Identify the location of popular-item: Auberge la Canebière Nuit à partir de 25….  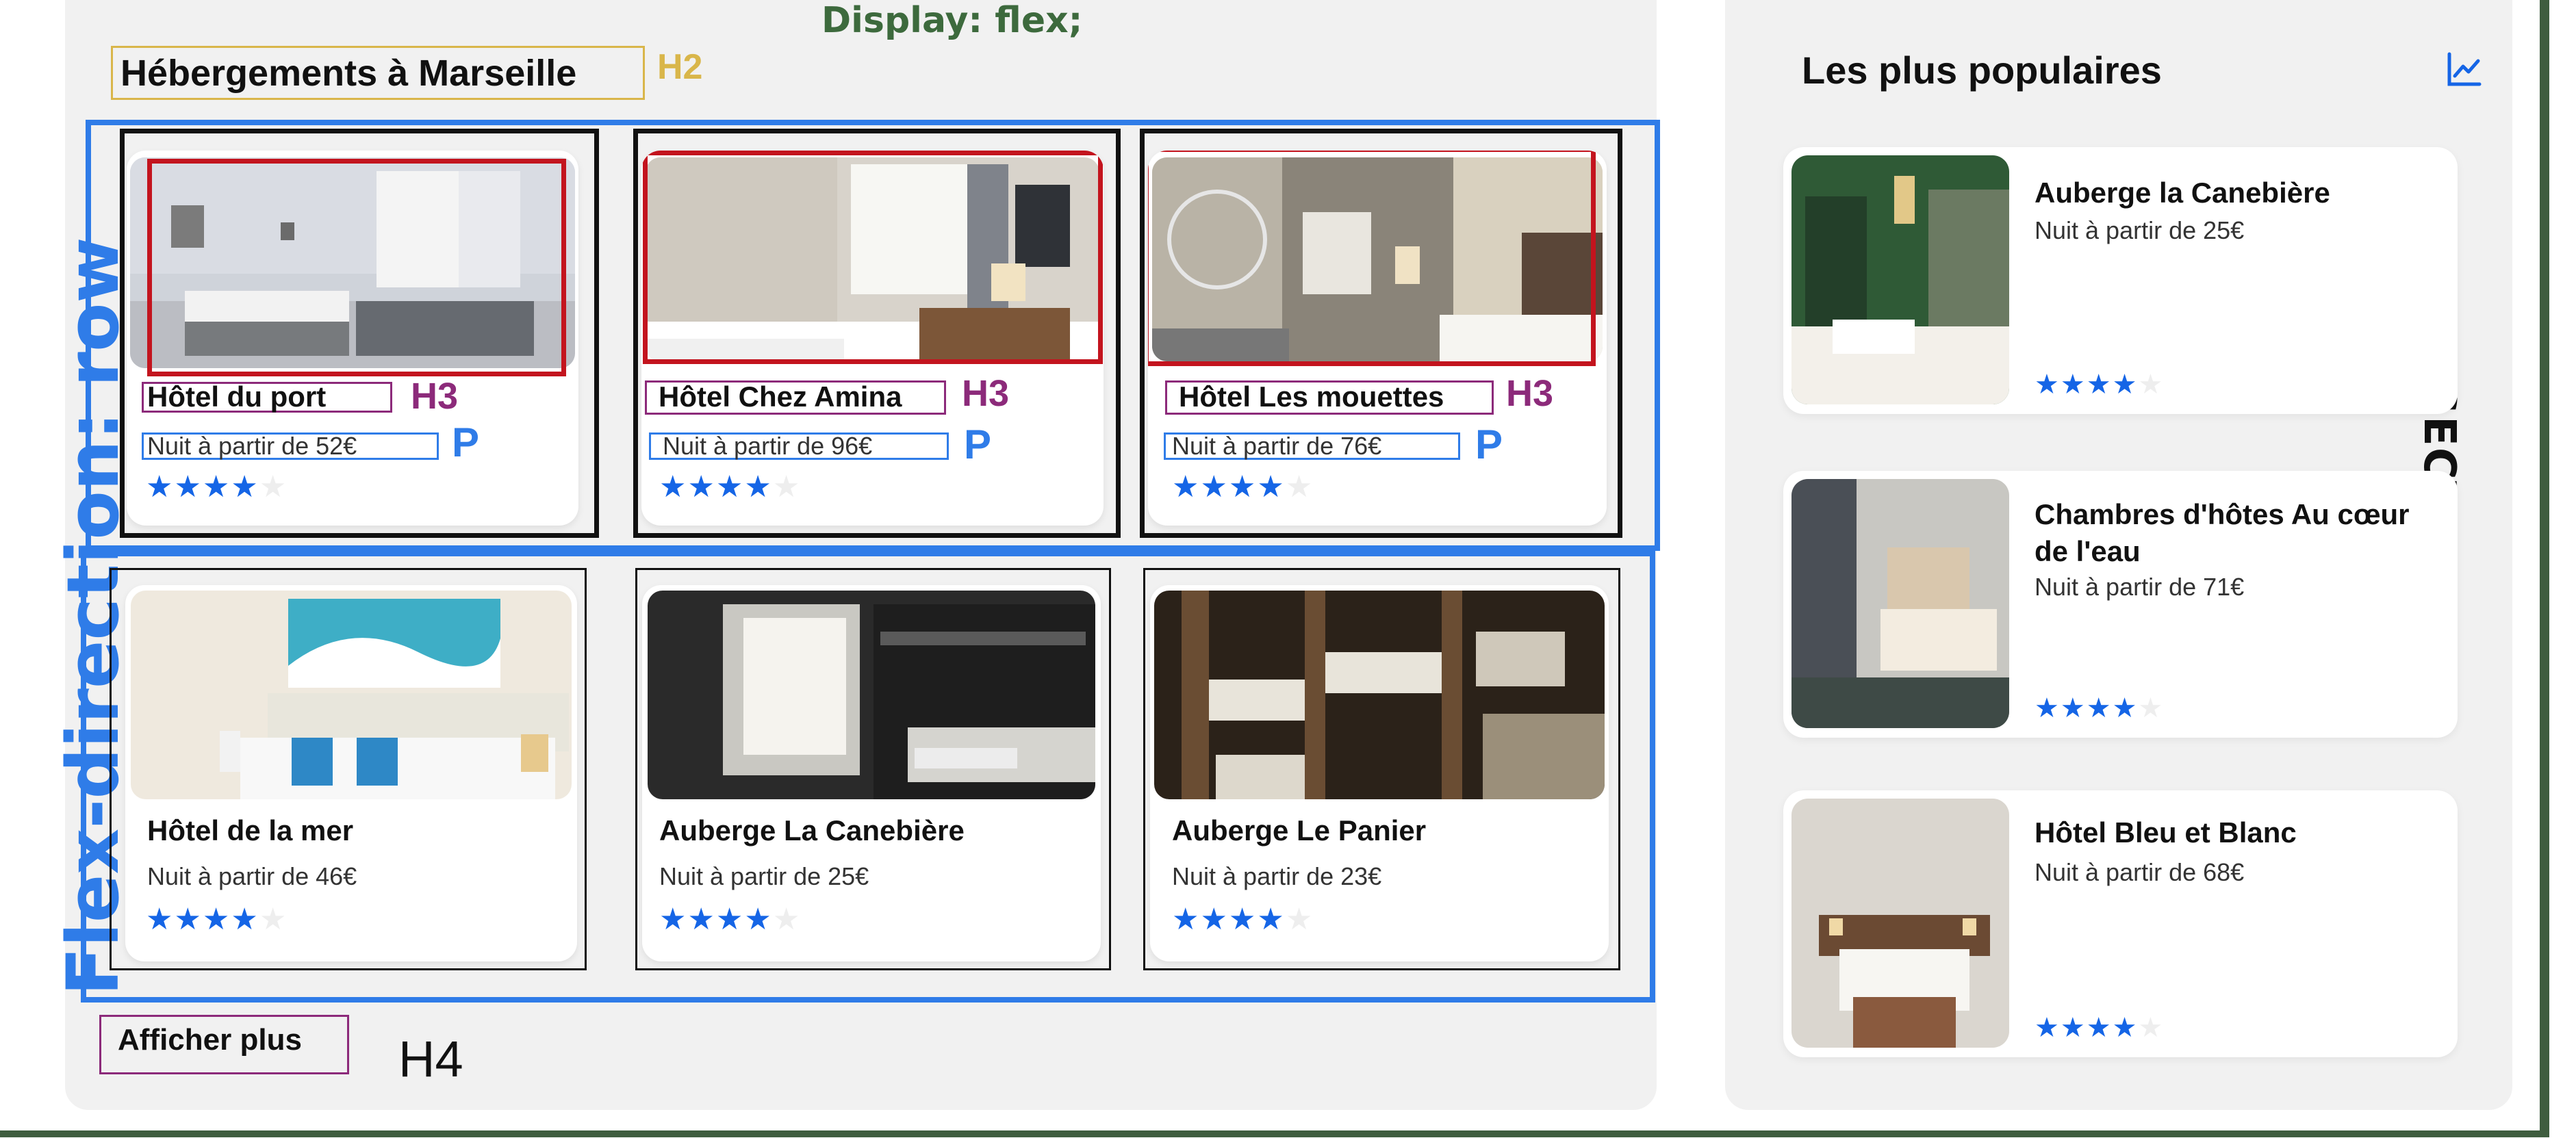
(2120, 281).